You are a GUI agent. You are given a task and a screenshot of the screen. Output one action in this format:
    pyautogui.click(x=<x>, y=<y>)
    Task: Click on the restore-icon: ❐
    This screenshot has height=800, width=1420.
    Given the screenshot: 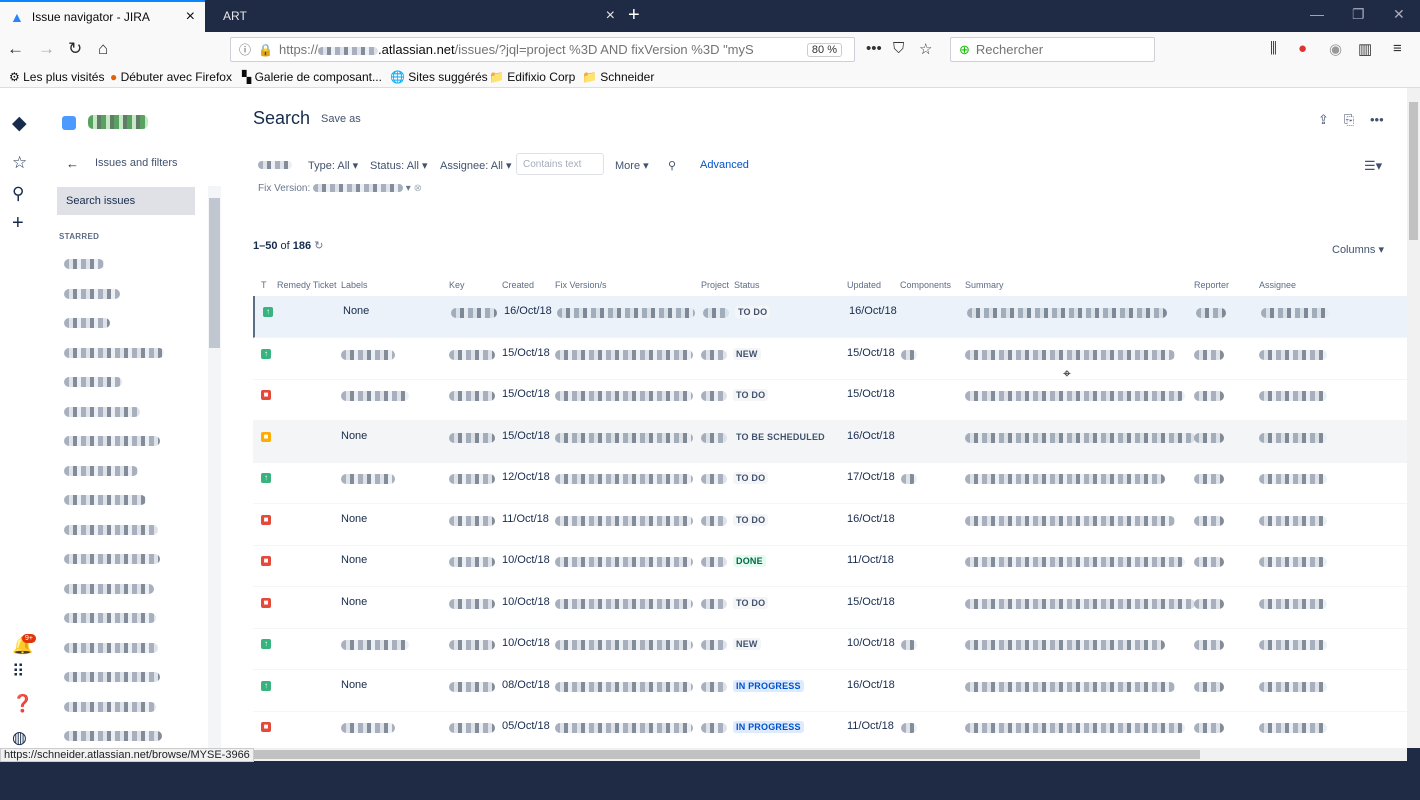 What is the action you would take?
    pyautogui.click(x=1358, y=14)
    